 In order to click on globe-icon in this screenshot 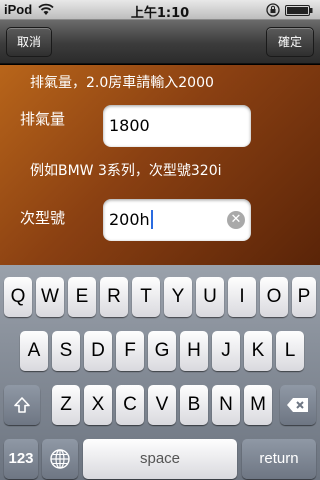, I will do `click(60, 459)`.